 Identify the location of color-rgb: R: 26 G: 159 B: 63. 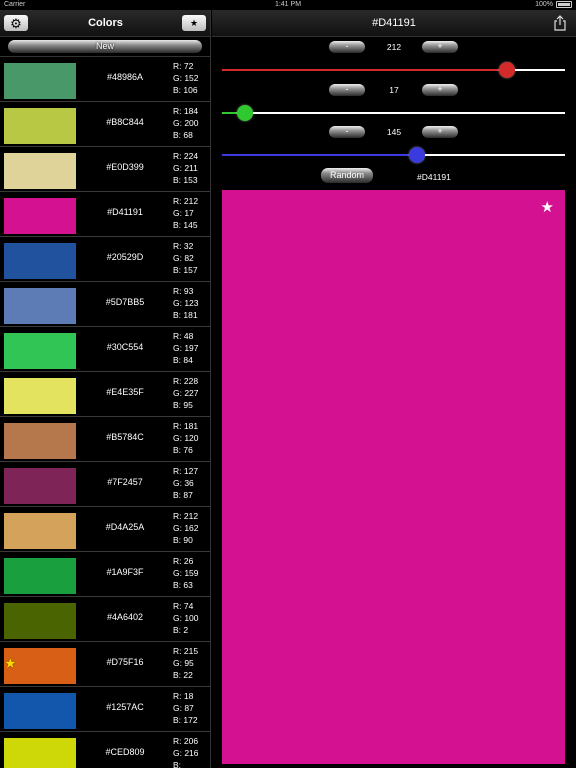
(186, 573).